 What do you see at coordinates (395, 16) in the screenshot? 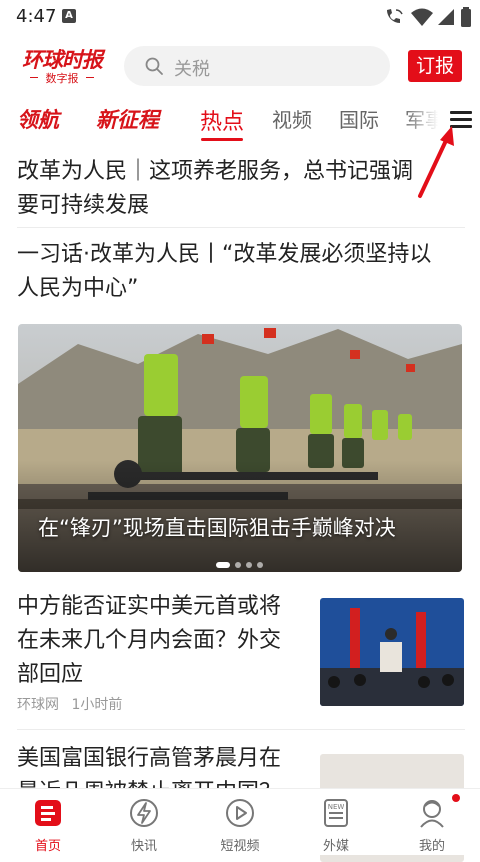
I see `wifi-calling-icon` at bounding box center [395, 16].